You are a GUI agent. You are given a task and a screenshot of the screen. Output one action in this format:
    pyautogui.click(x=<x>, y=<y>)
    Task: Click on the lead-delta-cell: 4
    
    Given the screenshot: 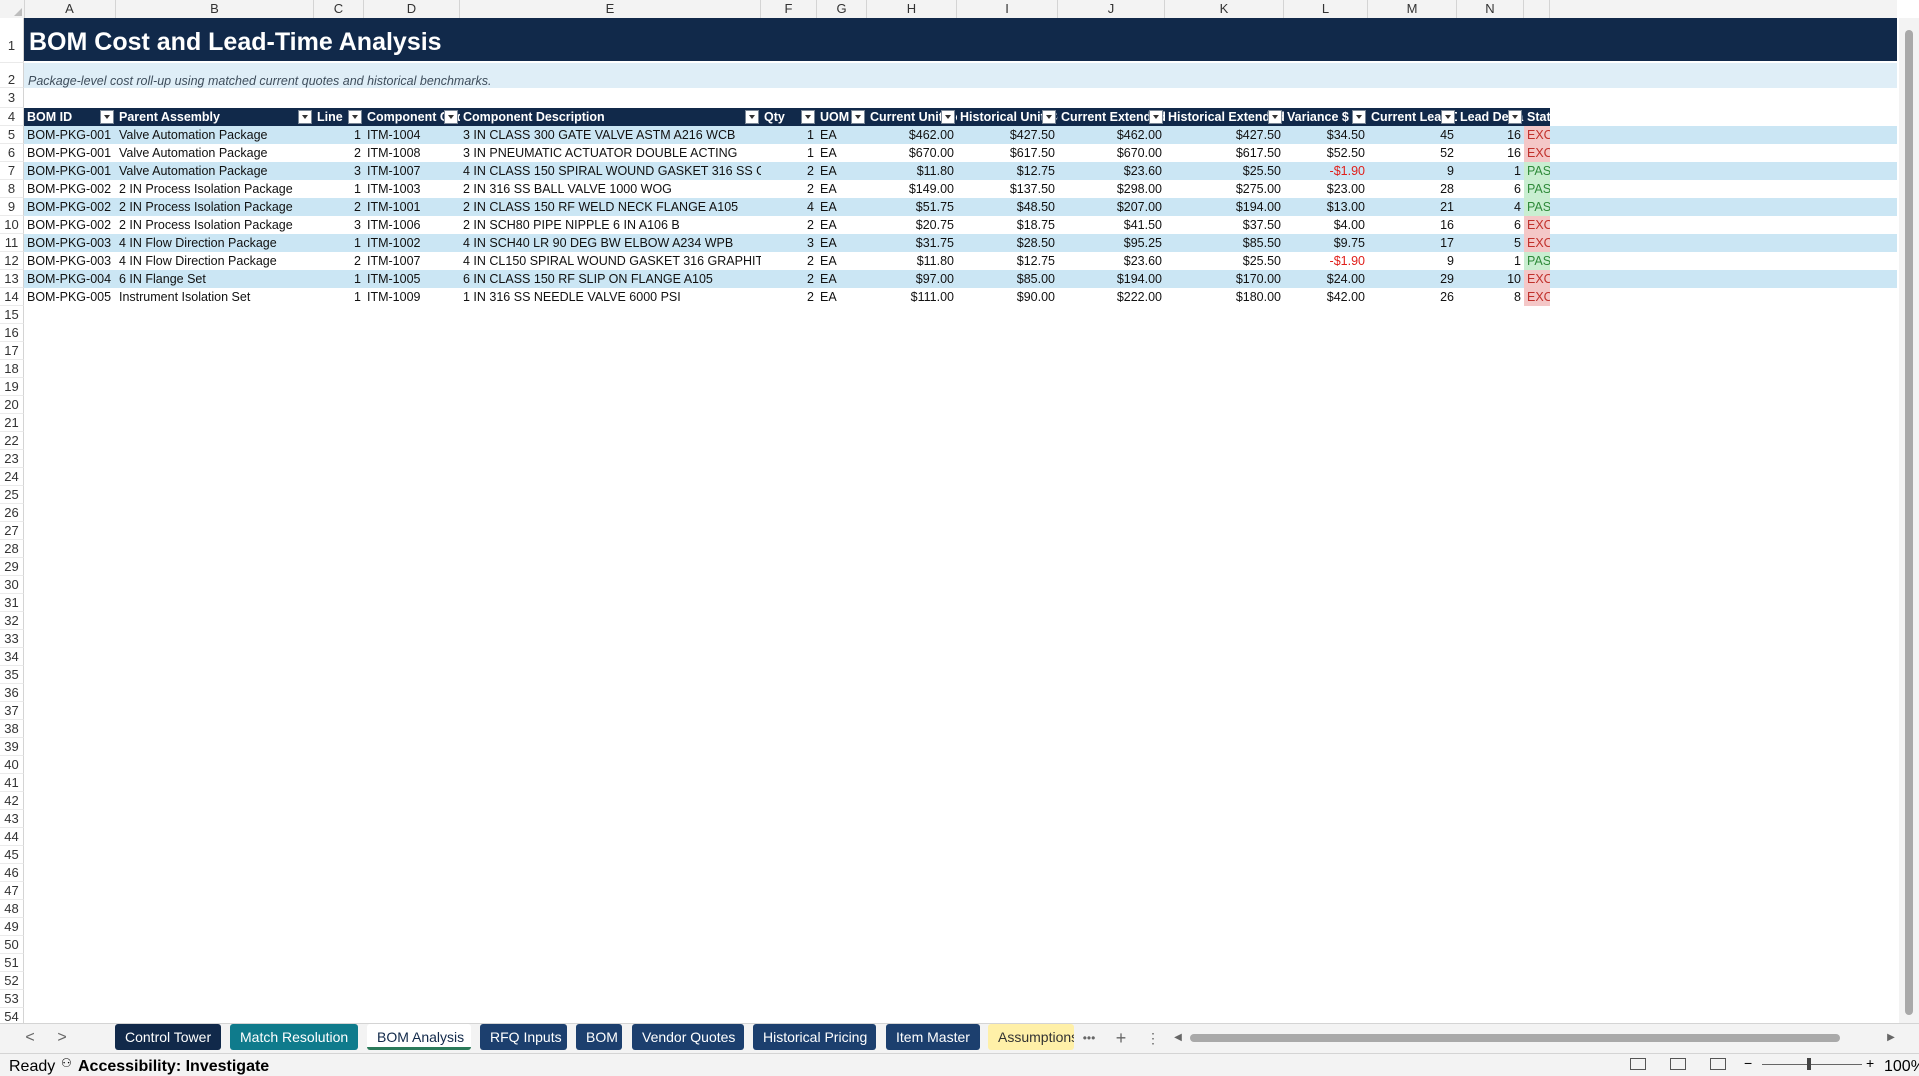 What is the action you would take?
    pyautogui.click(x=1490, y=207)
    